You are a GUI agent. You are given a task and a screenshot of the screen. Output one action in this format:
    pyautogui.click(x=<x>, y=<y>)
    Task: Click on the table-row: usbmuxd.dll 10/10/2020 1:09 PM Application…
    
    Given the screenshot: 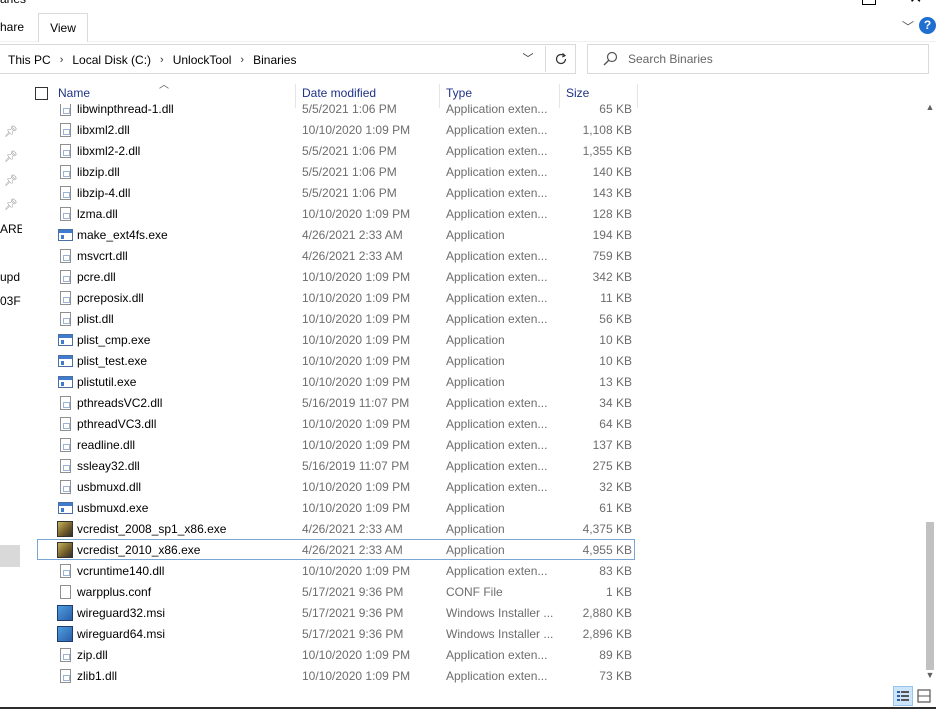 What is the action you would take?
    pyautogui.click(x=332, y=486)
    